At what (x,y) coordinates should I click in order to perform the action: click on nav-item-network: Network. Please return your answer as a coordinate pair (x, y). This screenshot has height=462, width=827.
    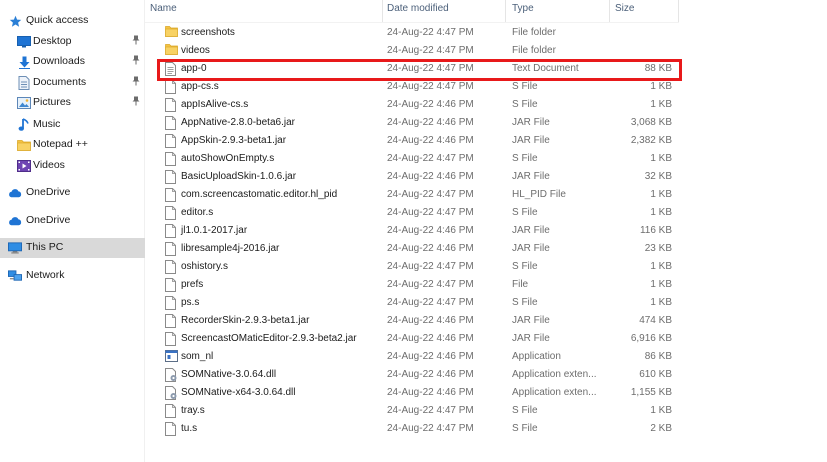
    Looking at the image, I should click on (72, 276).